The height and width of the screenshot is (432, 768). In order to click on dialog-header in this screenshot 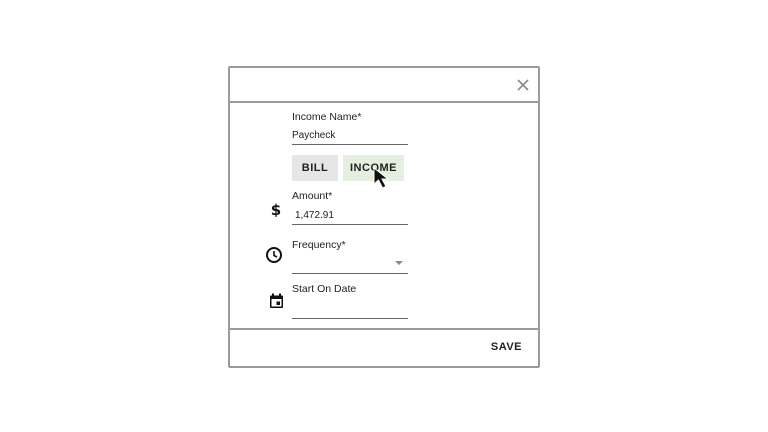, I will do `click(384, 85)`.